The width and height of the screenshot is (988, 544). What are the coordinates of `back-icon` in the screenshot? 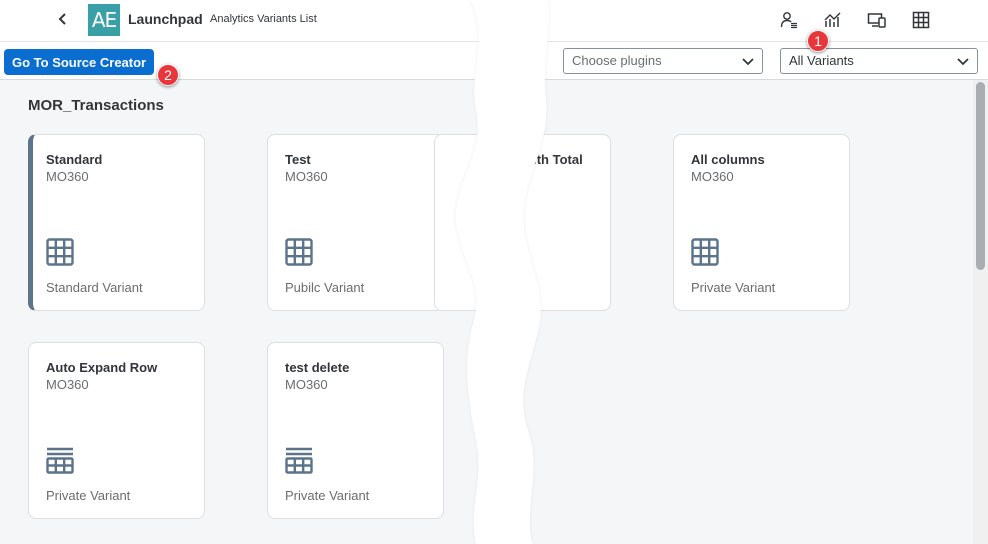 It's located at (62, 19).